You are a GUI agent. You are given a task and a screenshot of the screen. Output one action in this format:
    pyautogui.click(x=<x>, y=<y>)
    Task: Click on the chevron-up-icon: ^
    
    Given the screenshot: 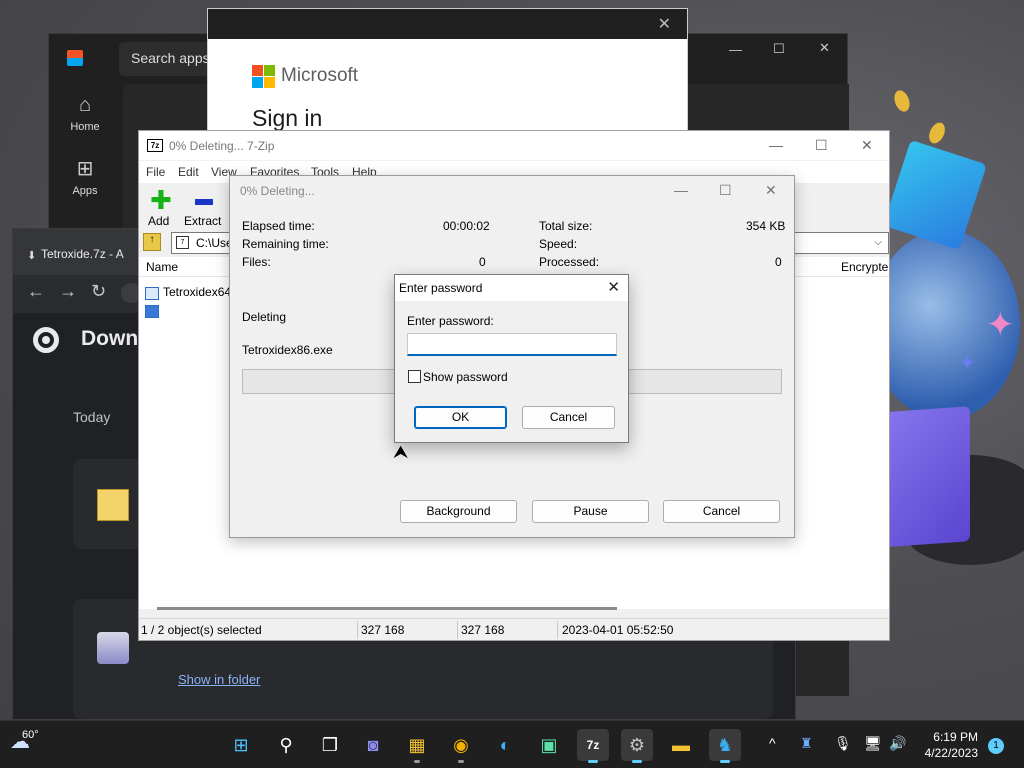 What is the action you would take?
    pyautogui.click(x=772, y=743)
    